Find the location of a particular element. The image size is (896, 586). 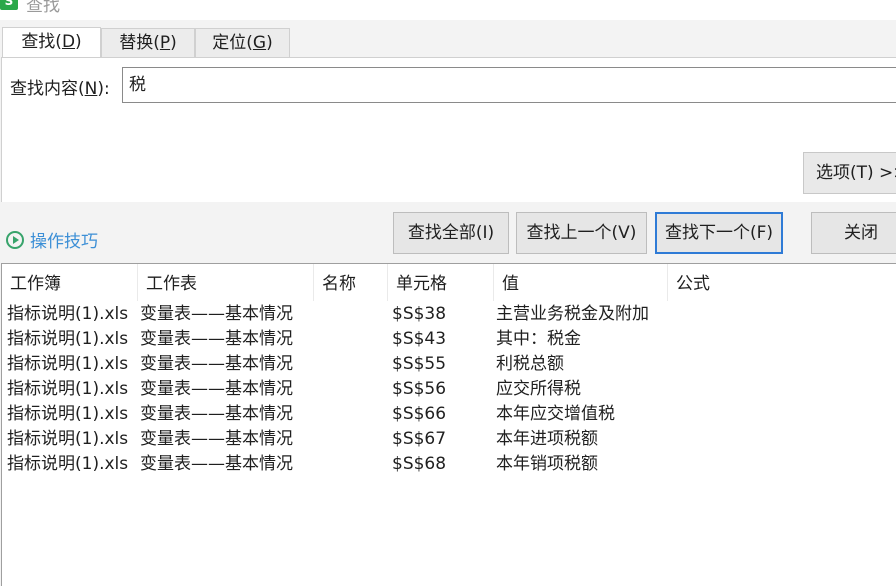

value-cell: 其中：税金 is located at coordinates (538, 339).